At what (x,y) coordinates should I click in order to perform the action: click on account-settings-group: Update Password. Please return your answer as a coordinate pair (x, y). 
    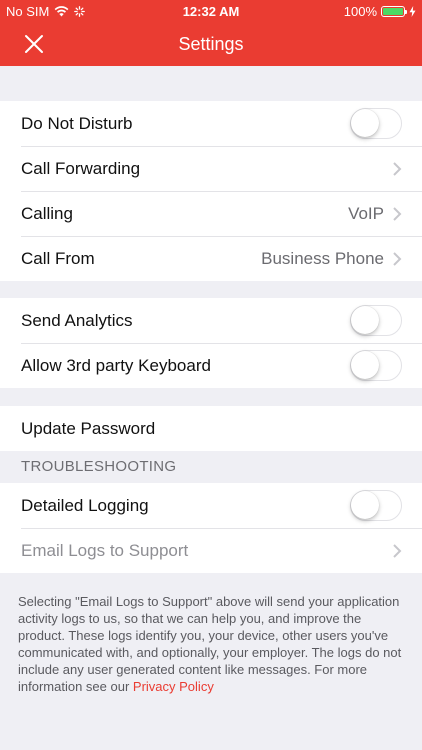
    Looking at the image, I should click on (211, 428).